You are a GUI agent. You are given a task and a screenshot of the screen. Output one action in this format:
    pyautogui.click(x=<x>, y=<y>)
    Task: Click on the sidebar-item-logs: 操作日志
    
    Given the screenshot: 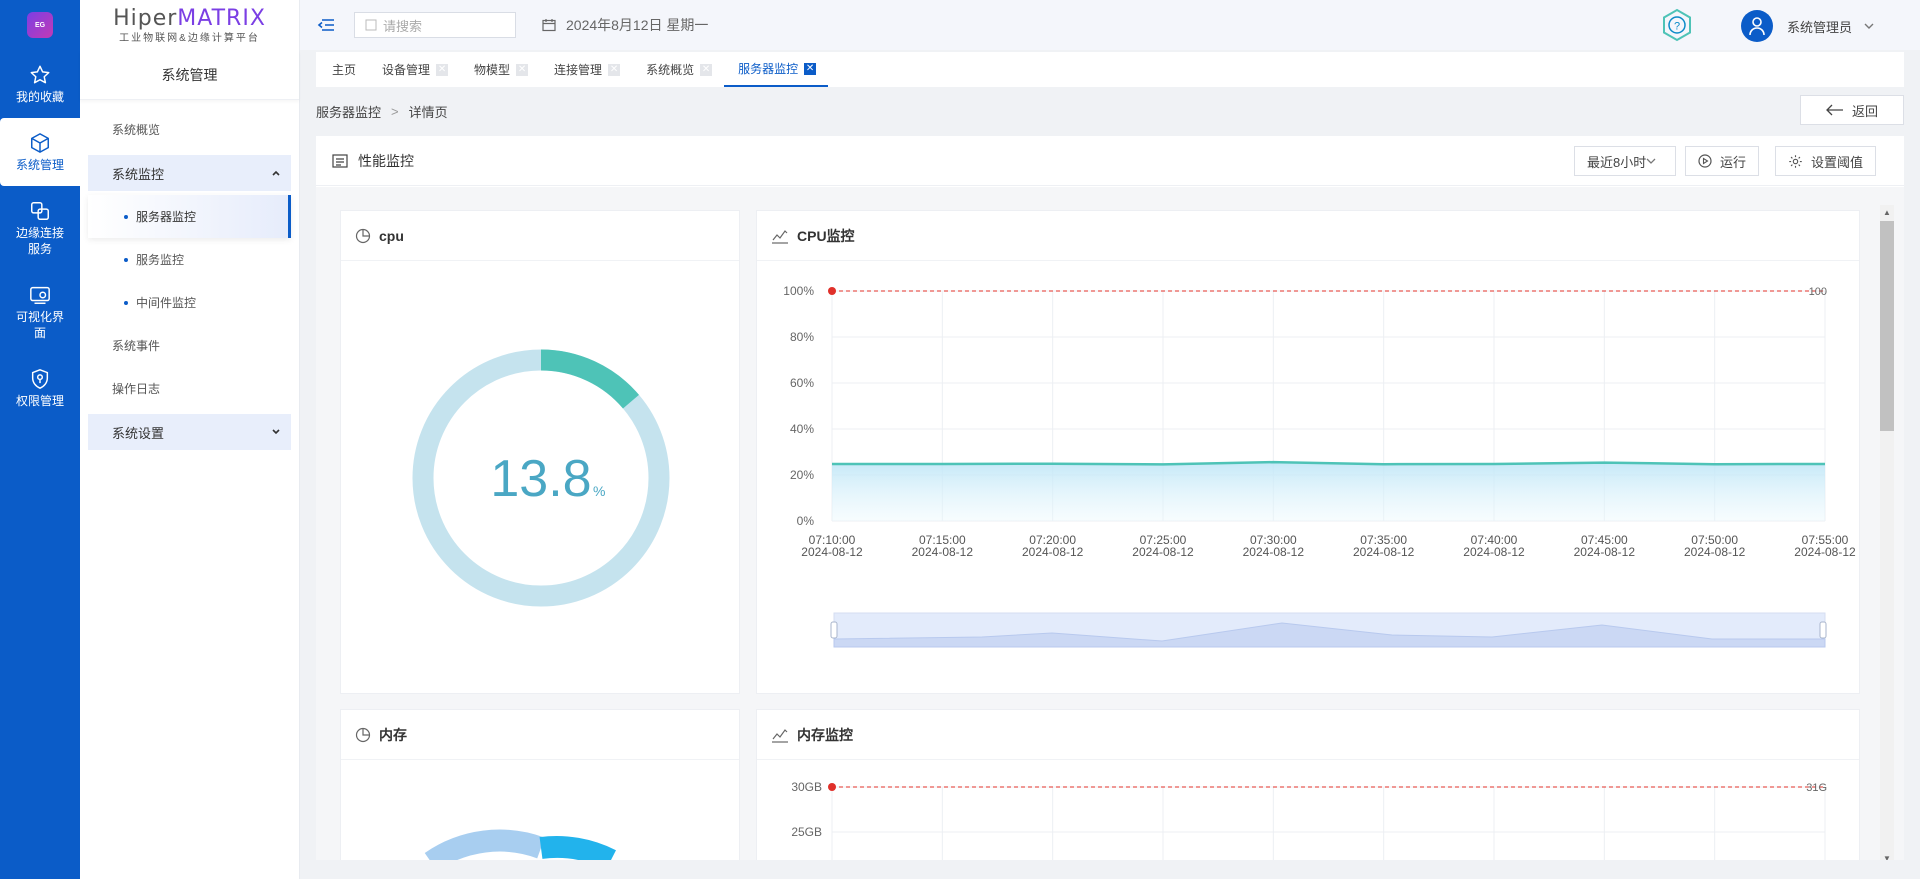 What is the action you would take?
    pyautogui.click(x=189, y=388)
    